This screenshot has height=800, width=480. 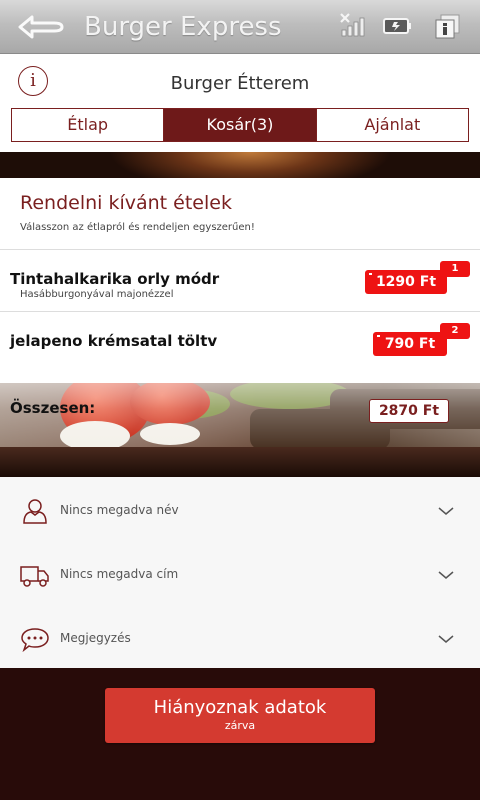 I want to click on truck-icon, so click(x=35, y=575).